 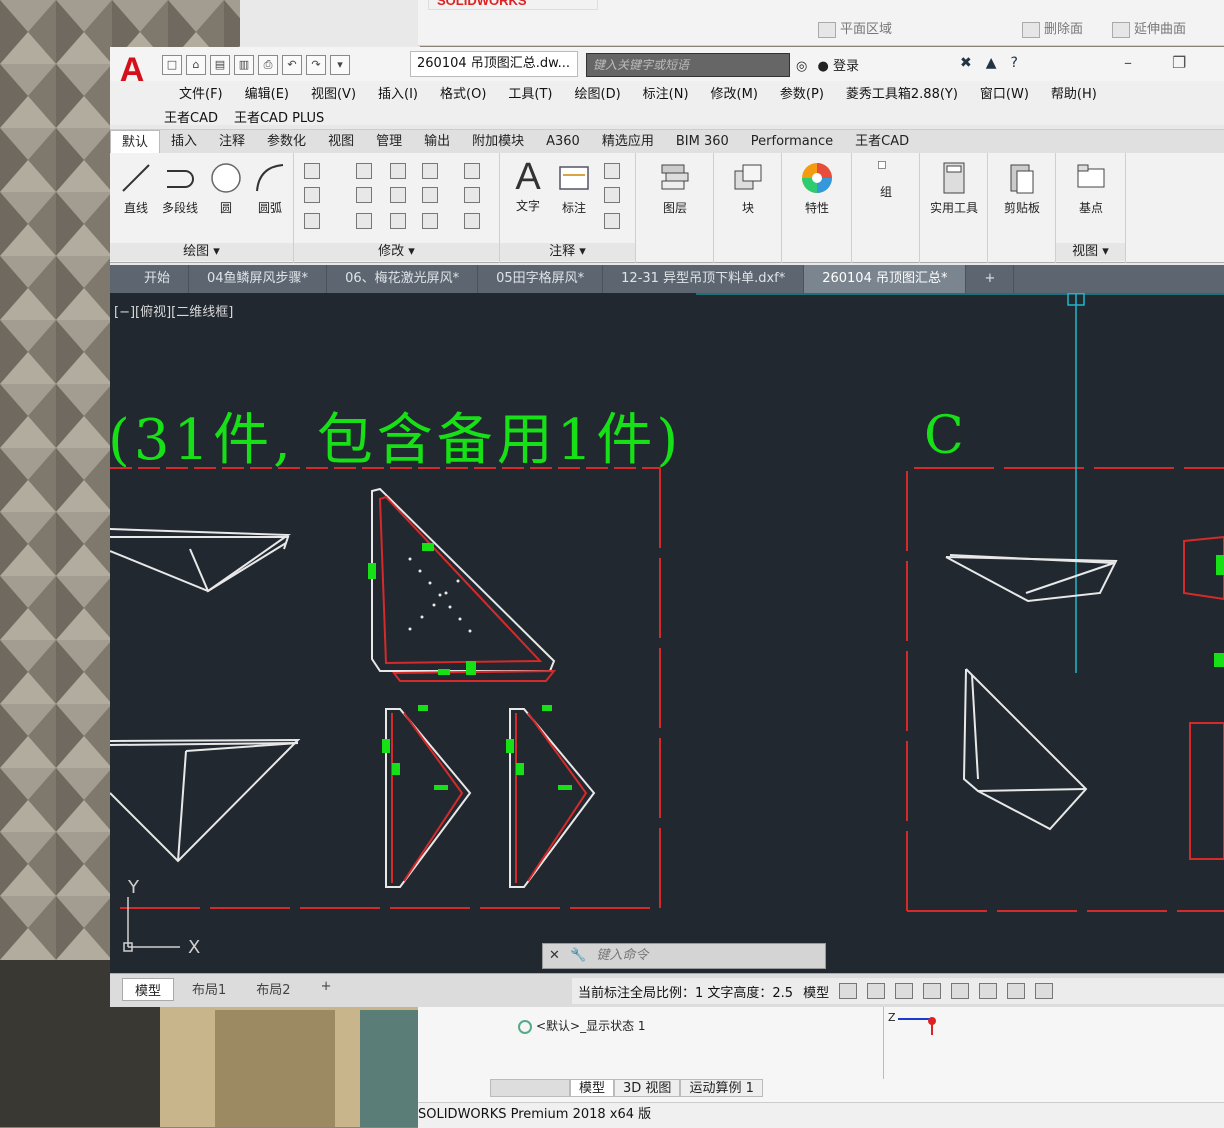 I want to click on customize-icon, so click(x=1044, y=991).